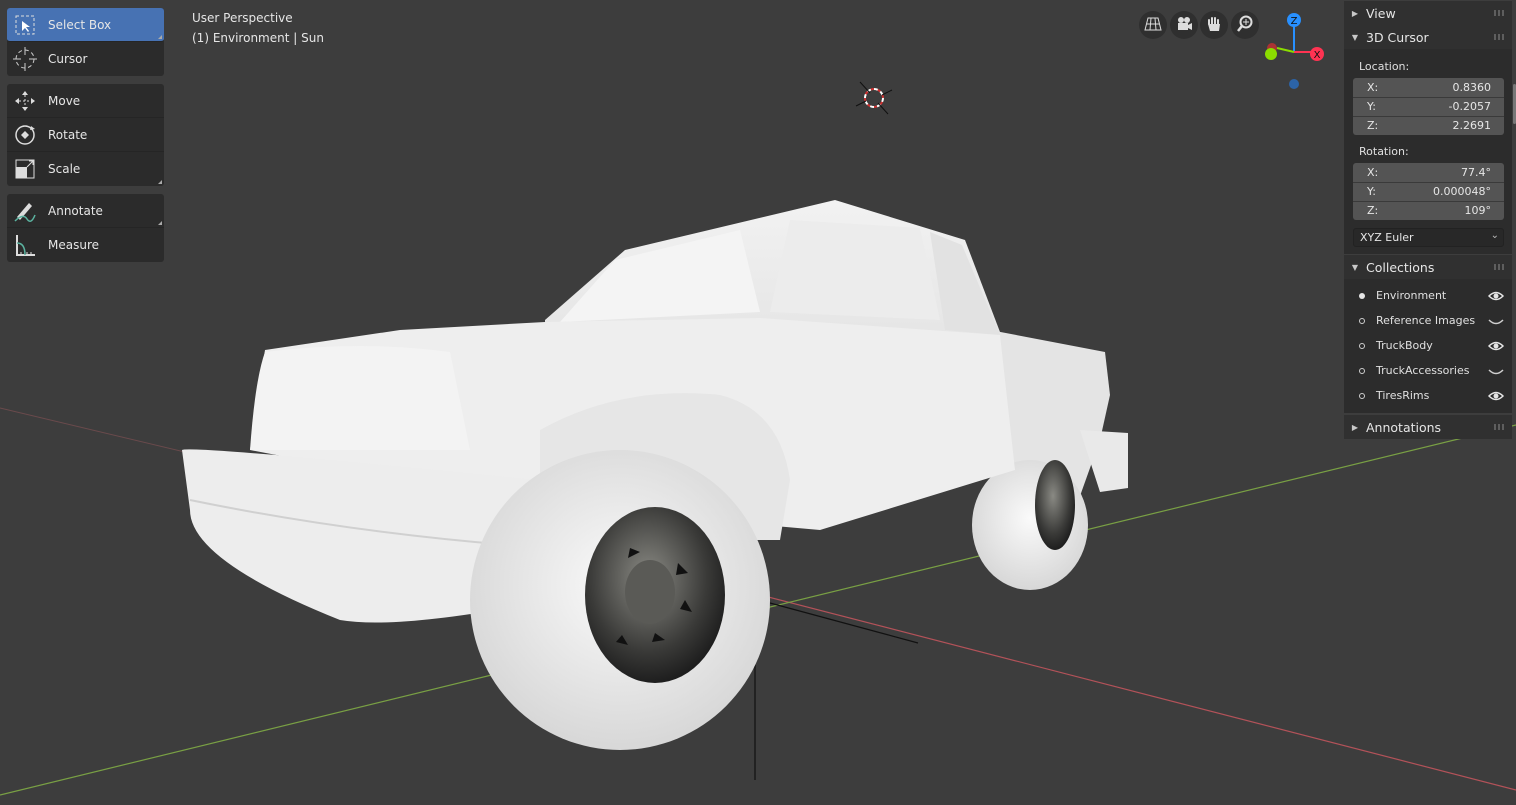 The height and width of the screenshot is (805, 1516). I want to click on svg-text: Z, so click(1294, 21).